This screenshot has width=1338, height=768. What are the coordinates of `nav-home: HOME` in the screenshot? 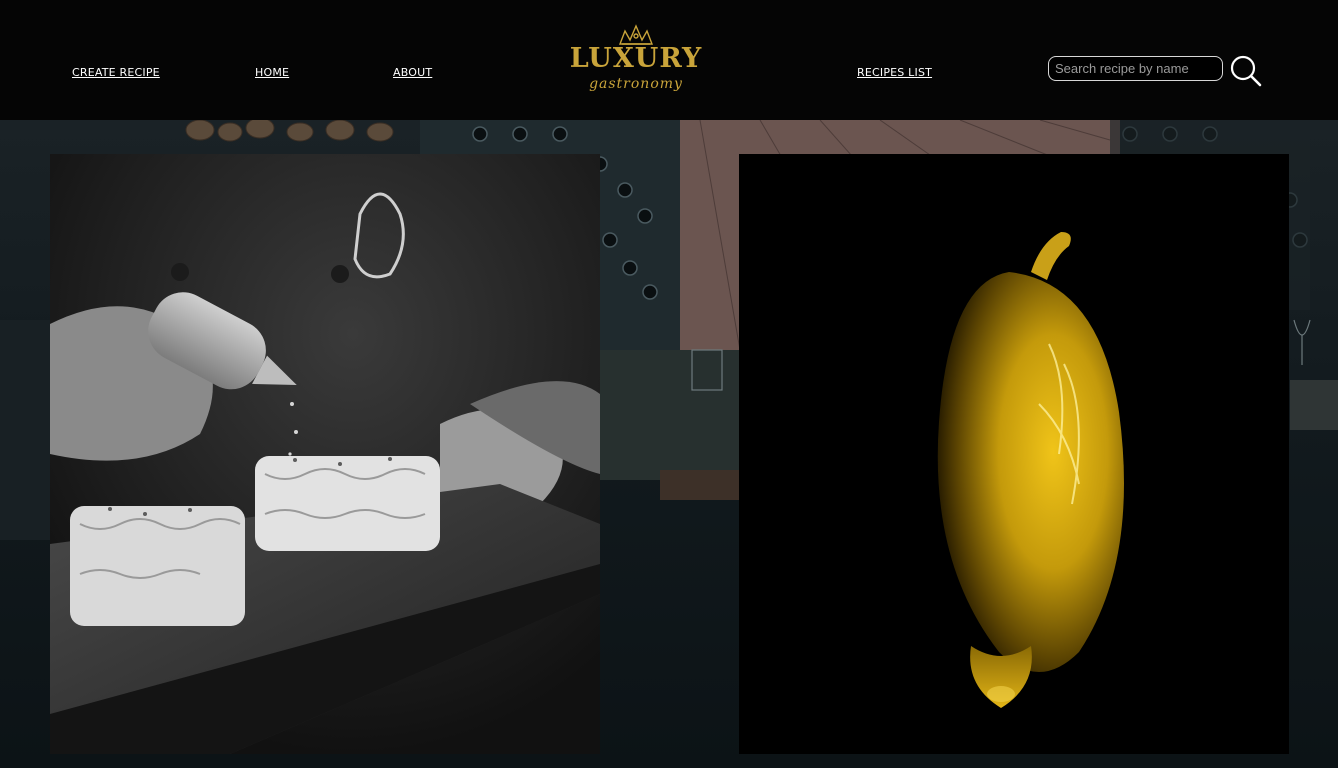 It's located at (272, 72).